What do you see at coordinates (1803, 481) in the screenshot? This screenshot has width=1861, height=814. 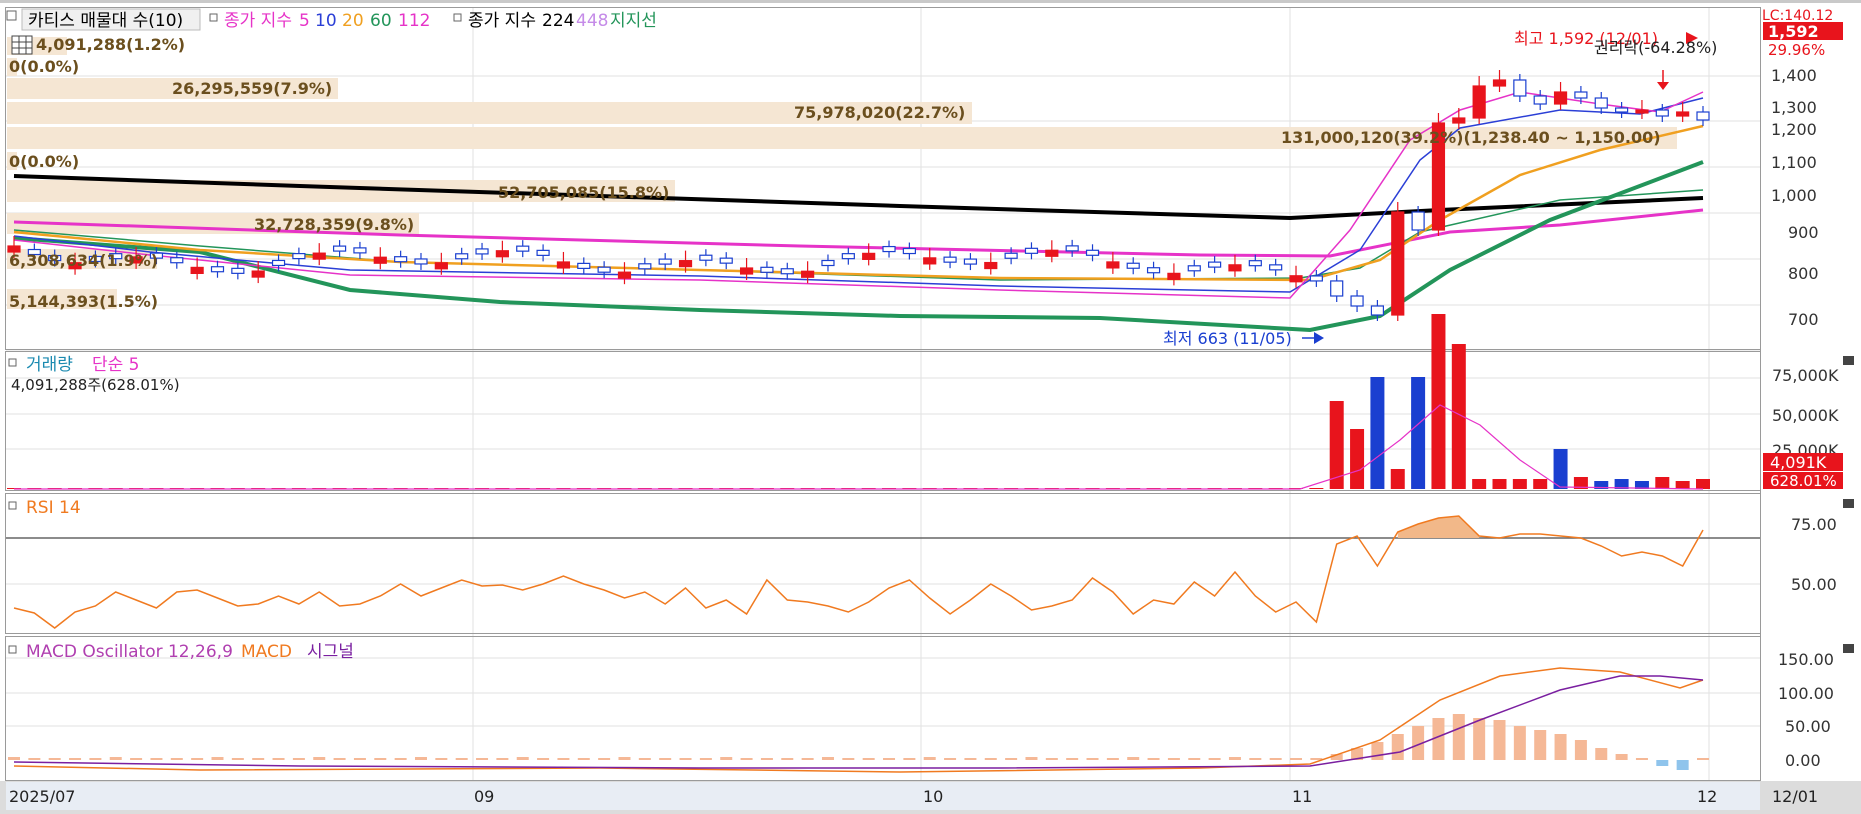 I see `volume-tag-pct: 628.01%` at bounding box center [1803, 481].